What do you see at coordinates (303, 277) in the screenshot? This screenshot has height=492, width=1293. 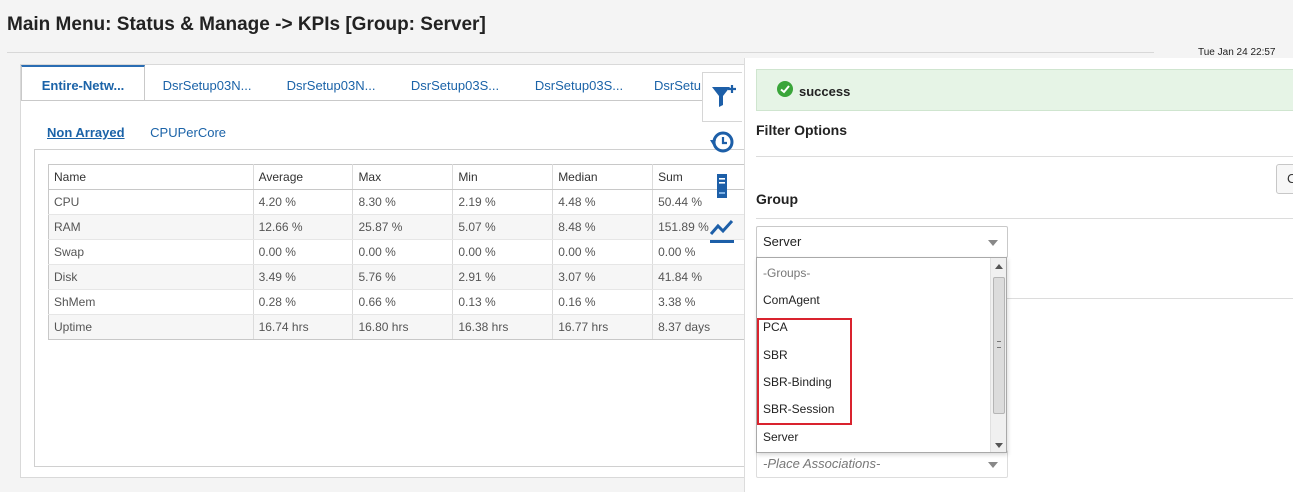 I see `table-cell: 3.49 %` at bounding box center [303, 277].